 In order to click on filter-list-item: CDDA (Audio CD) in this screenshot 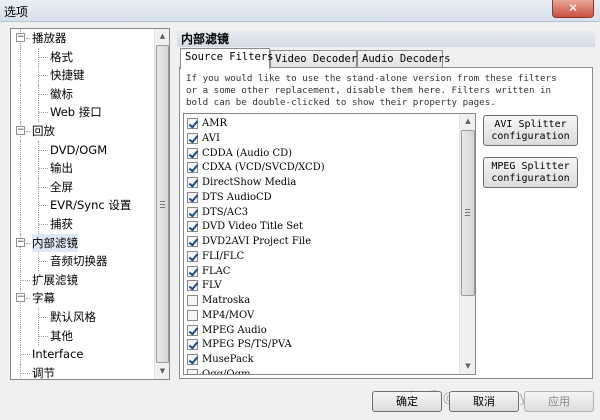, I will do `click(321, 153)`.